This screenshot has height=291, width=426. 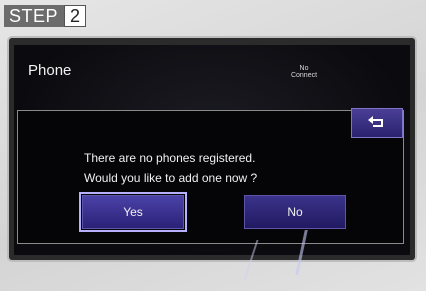 What do you see at coordinates (133, 212) in the screenshot?
I see `yes-button: Yes` at bounding box center [133, 212].